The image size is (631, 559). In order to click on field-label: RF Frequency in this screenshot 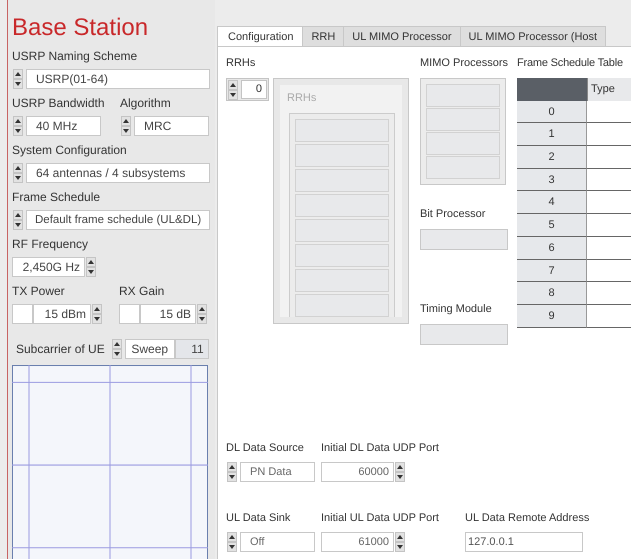, I will do `click(51, 244)`.